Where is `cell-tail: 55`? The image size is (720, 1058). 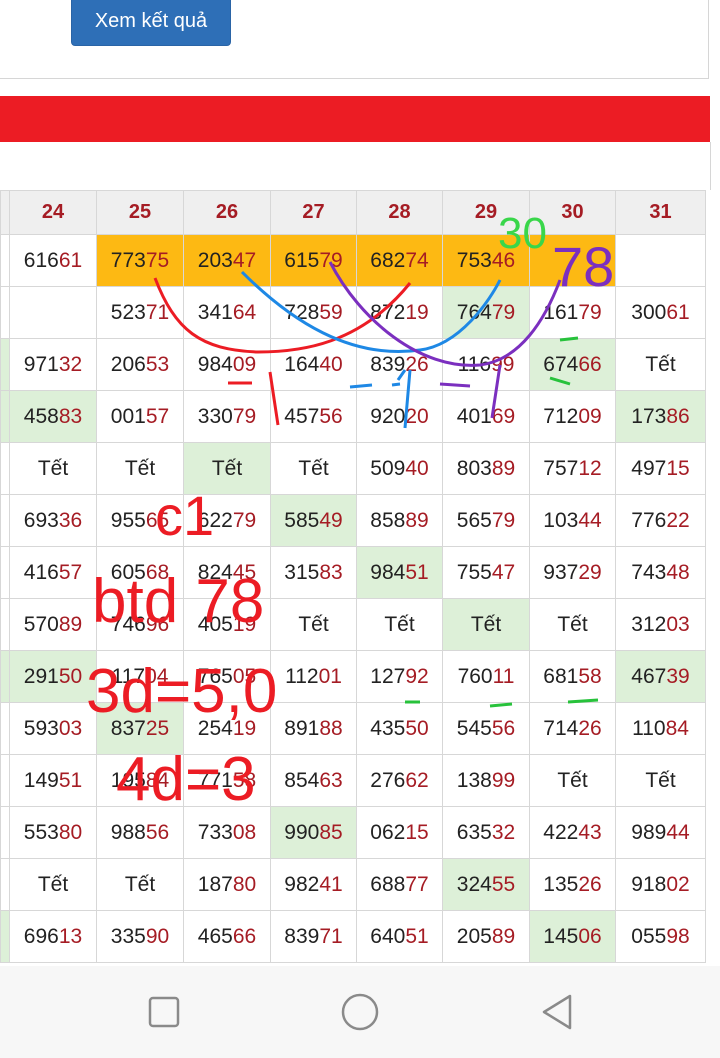
cell-tail: 55 is located at coordinates (503, 884).